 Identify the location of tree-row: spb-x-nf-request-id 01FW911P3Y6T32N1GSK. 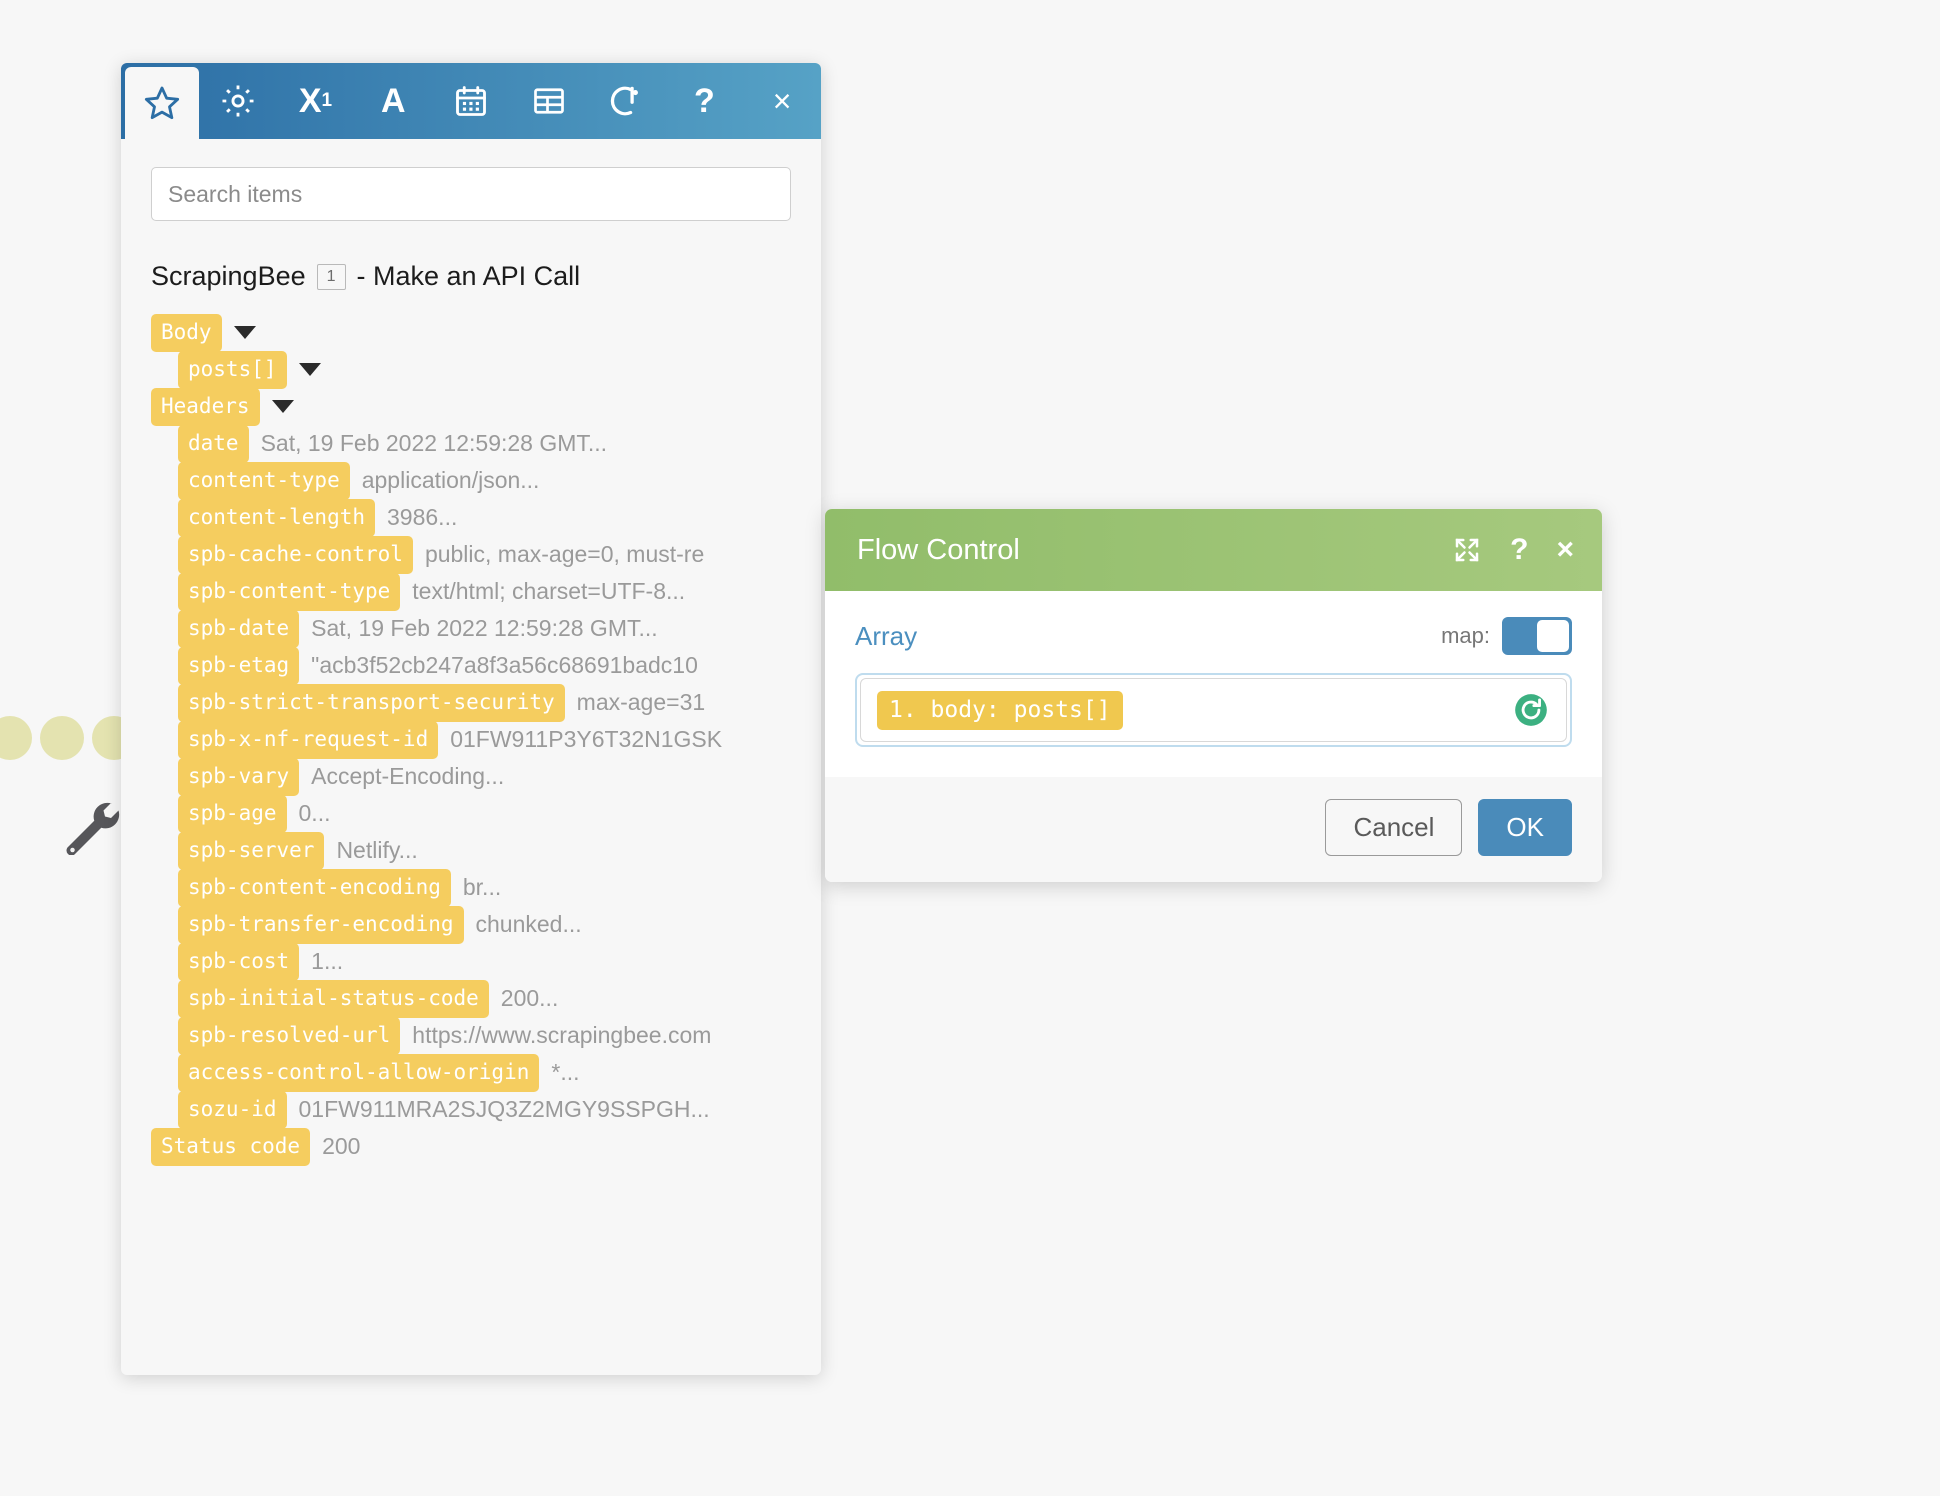
(471, 739).